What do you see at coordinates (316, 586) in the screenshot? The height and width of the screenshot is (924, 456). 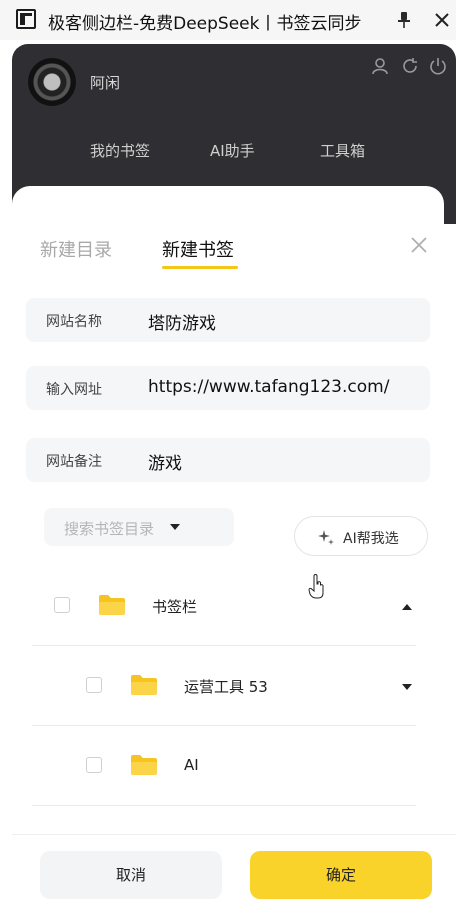 I see `hand-cursor-icon` at bounding box center [316, 586].